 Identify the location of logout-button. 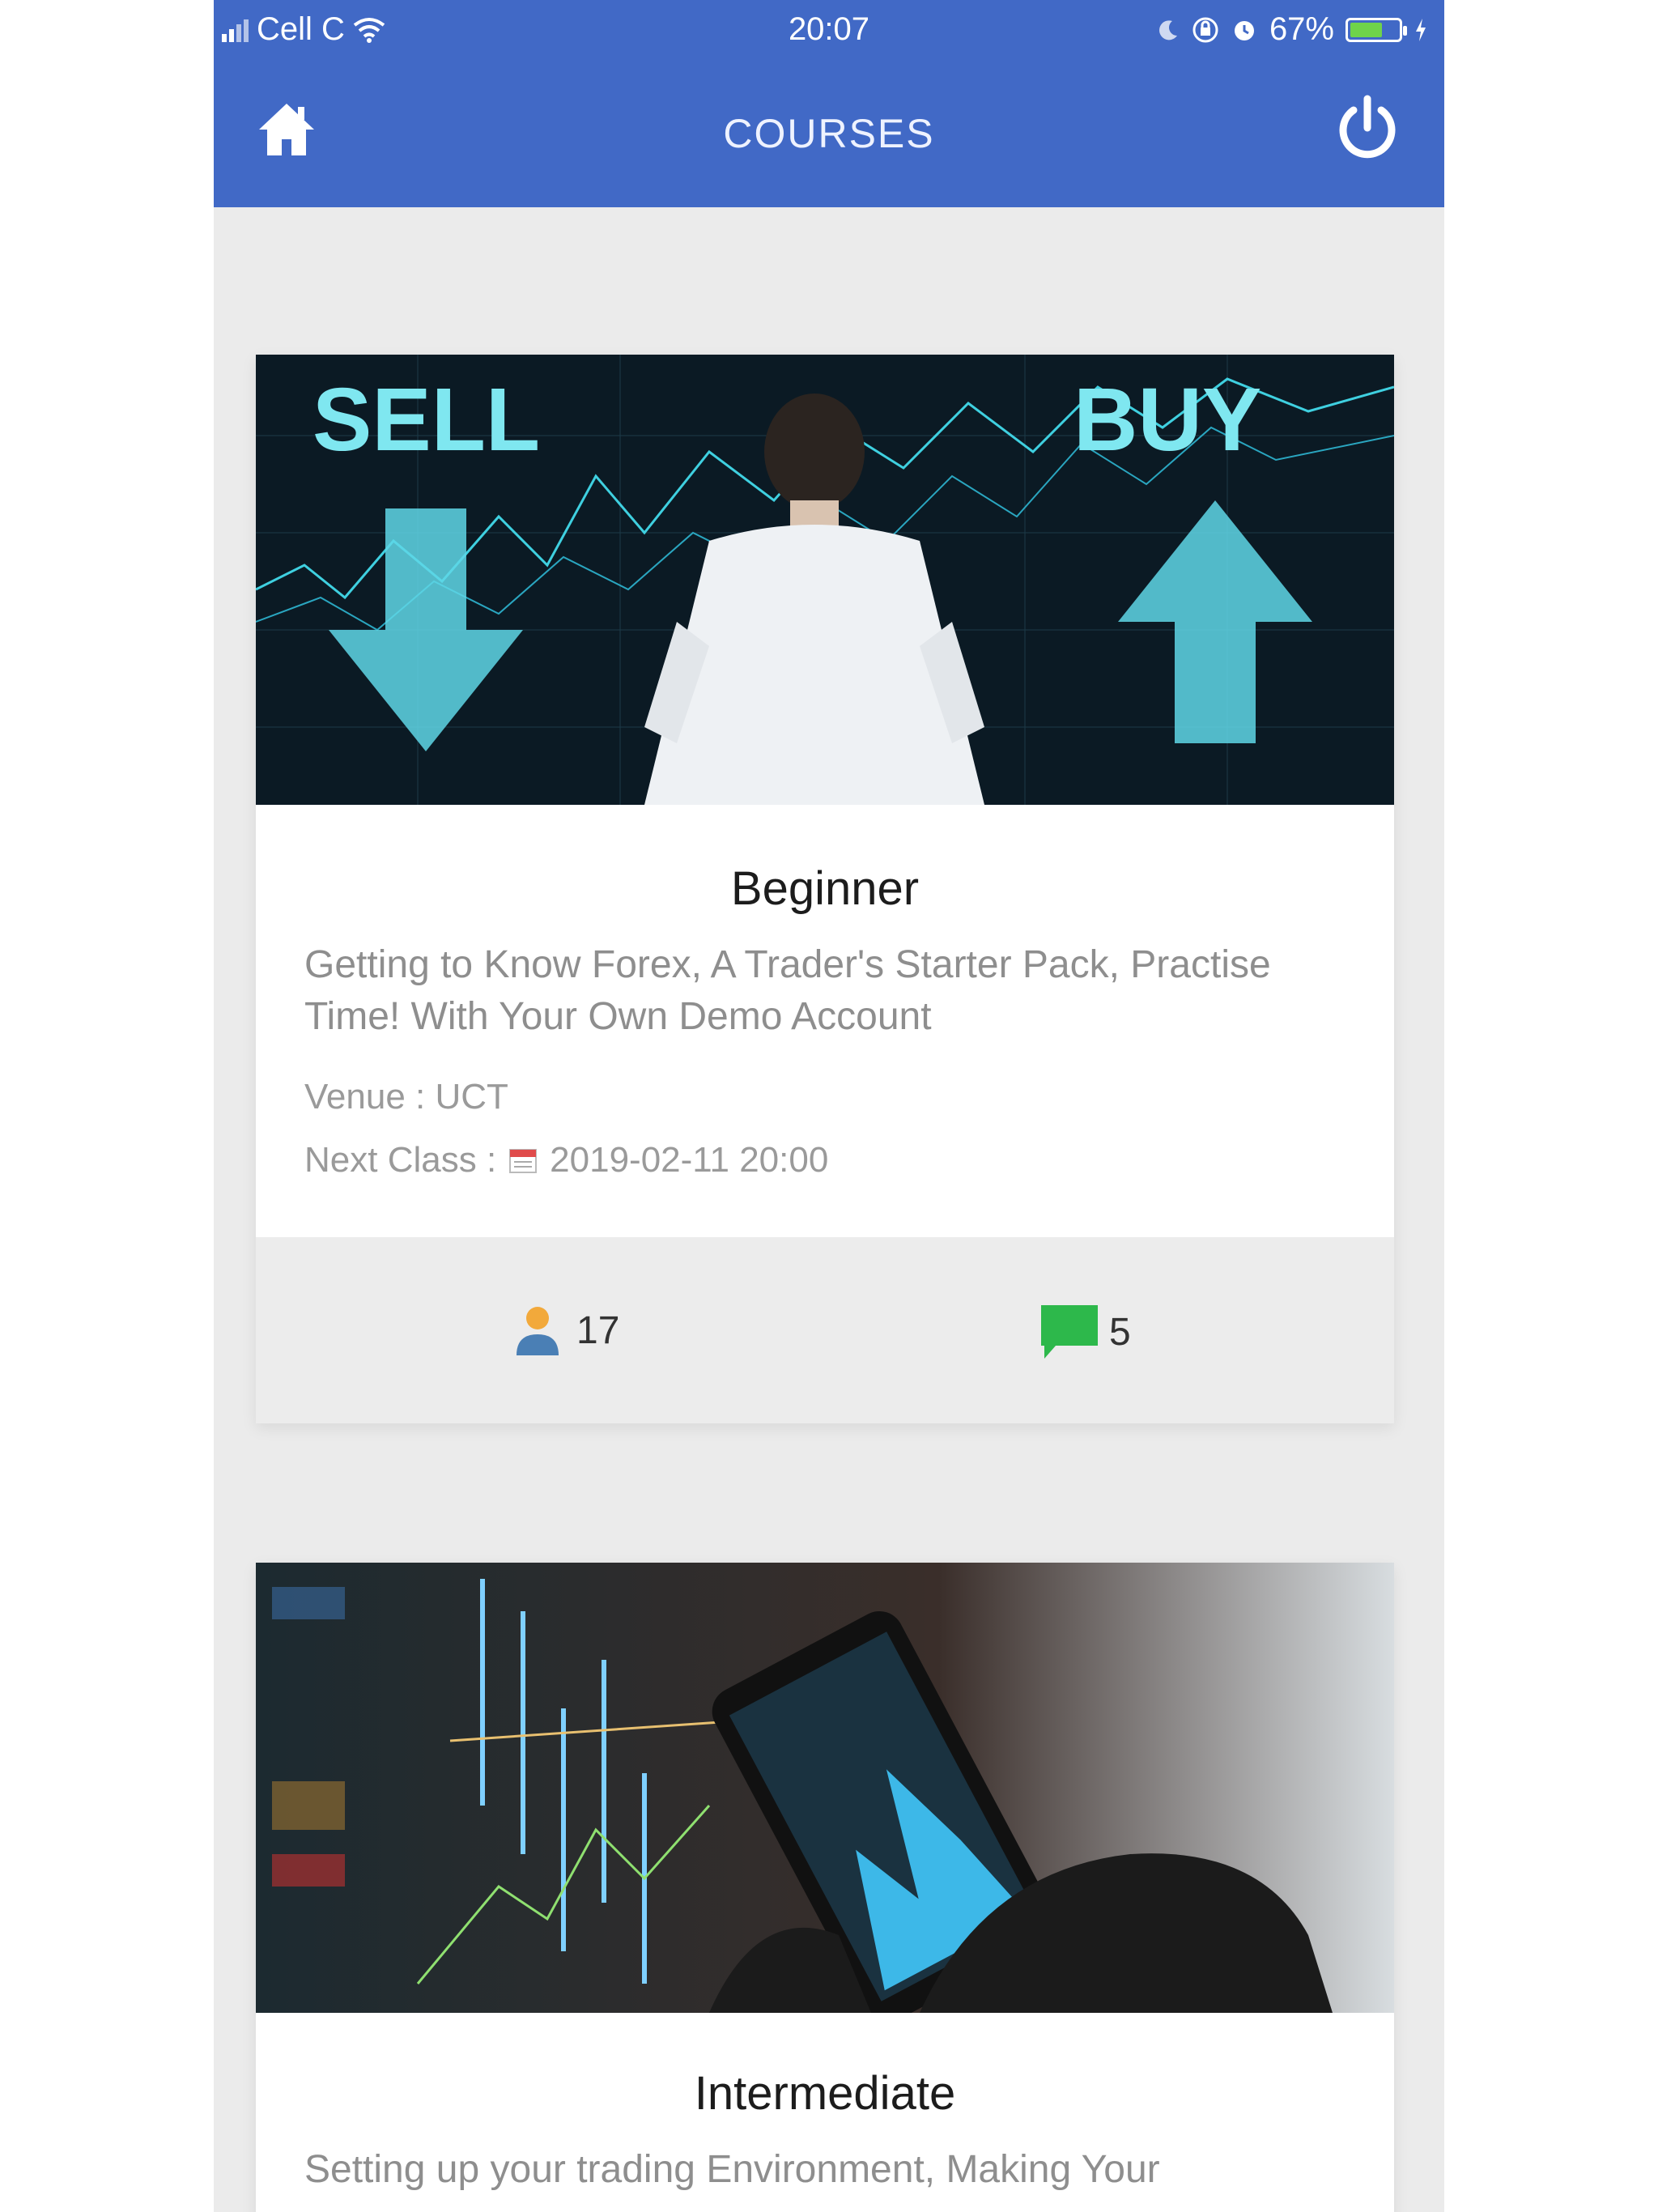
(1367, 129).